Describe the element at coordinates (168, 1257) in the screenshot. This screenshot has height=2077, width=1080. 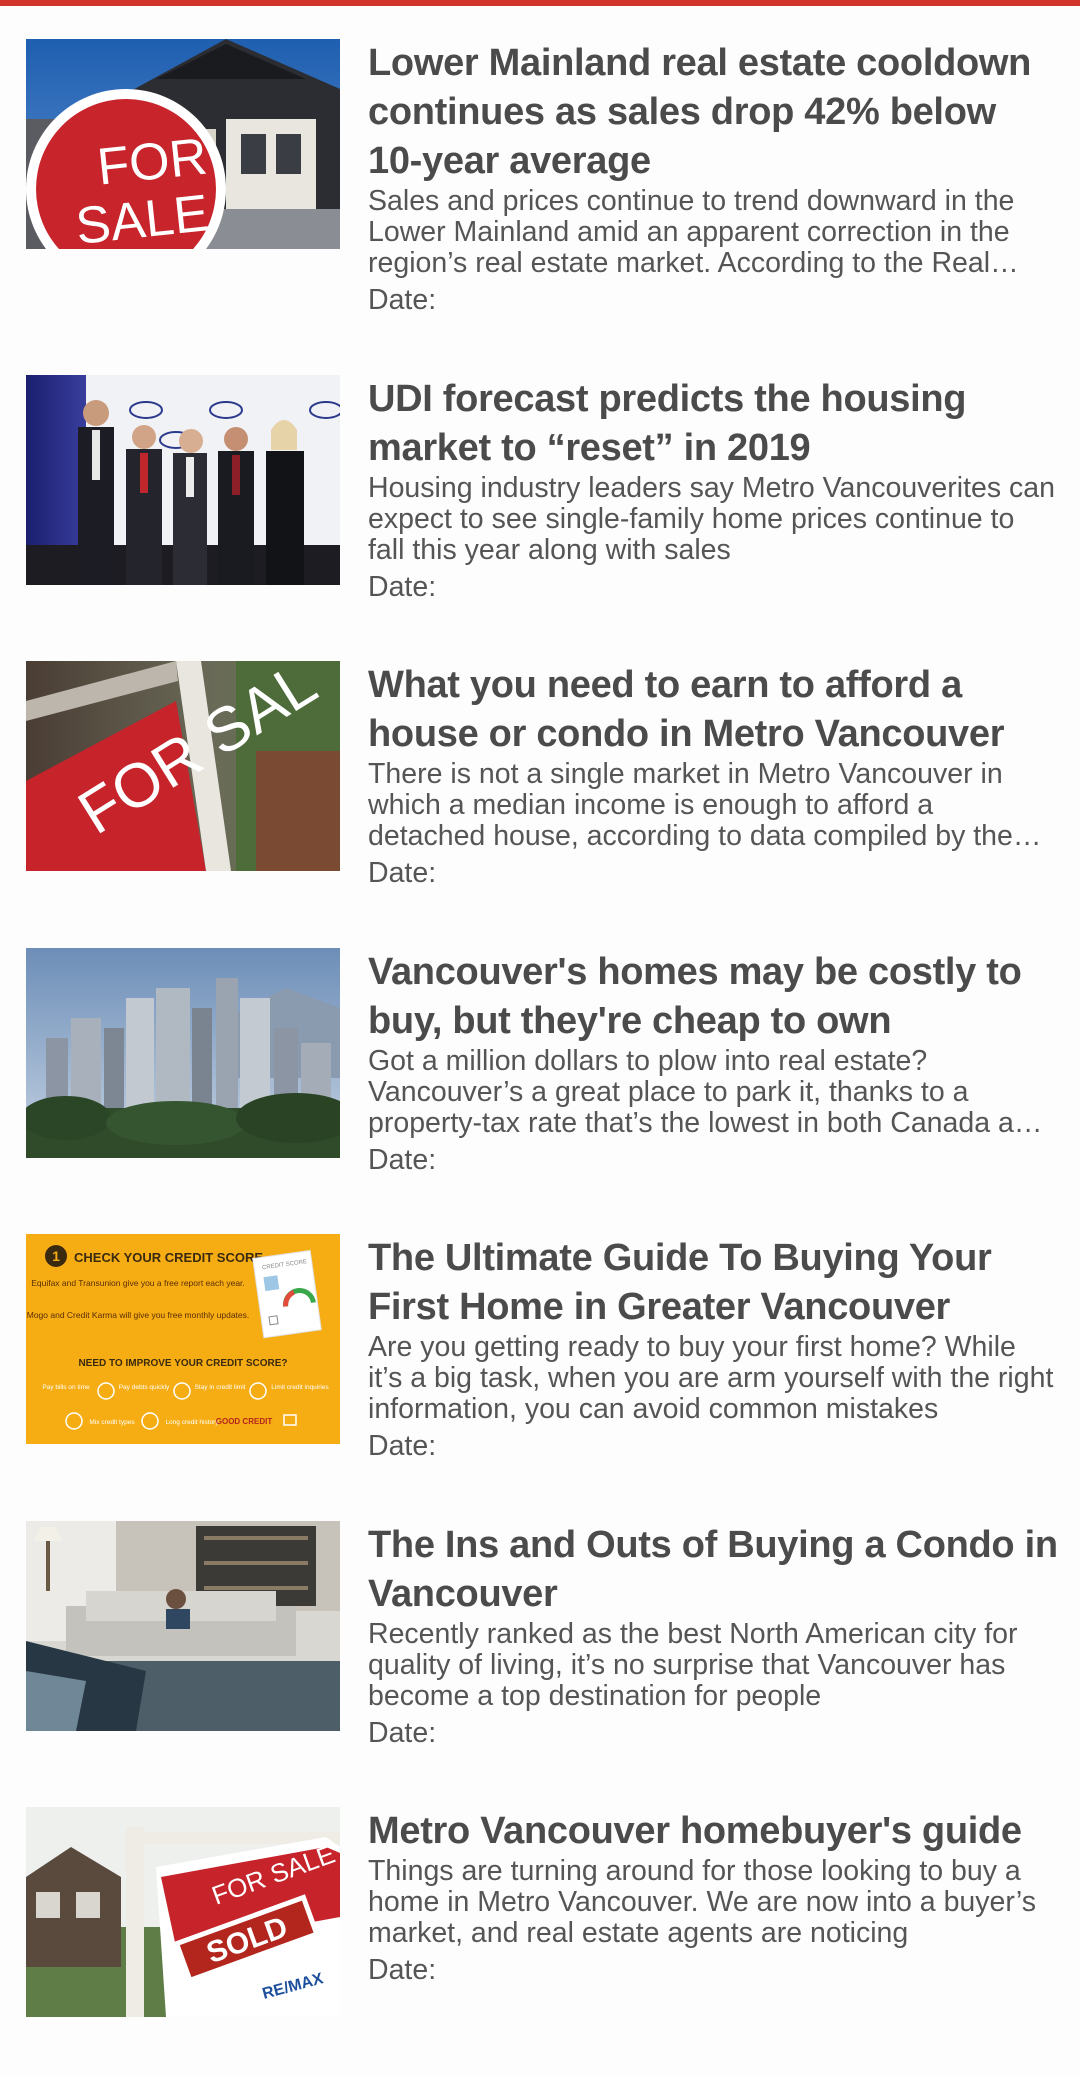
I see `infographic-heading: CHECK YOUR CREDIT SCORE` at that location.